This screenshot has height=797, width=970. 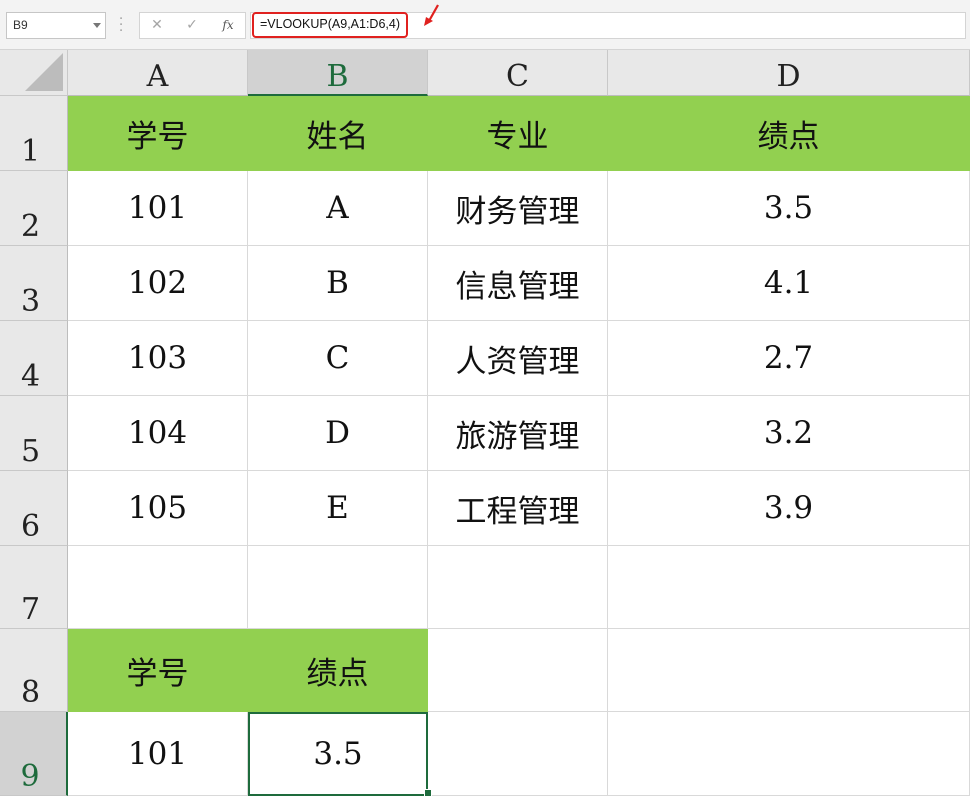 What do you see at coordinates (789, 754) in the screenshot?
I see `cell-d9` at bounding box center [789, 754].